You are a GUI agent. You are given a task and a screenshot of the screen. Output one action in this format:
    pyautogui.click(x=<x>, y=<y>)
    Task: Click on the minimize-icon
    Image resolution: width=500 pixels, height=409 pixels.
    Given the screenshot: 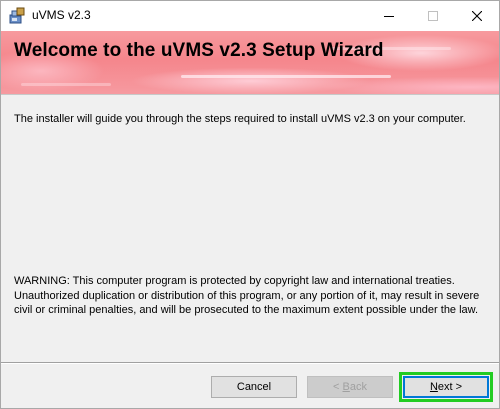 What is the action you would take?
    pyautogui.click(x=389, y=16)
    